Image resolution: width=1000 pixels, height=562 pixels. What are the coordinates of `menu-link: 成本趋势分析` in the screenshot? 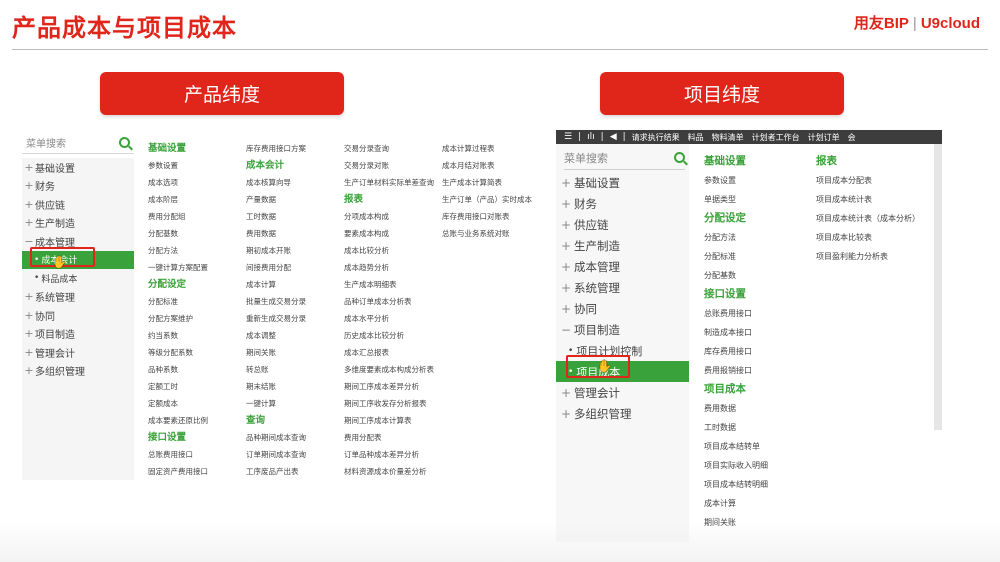 It's located at (394, 267).